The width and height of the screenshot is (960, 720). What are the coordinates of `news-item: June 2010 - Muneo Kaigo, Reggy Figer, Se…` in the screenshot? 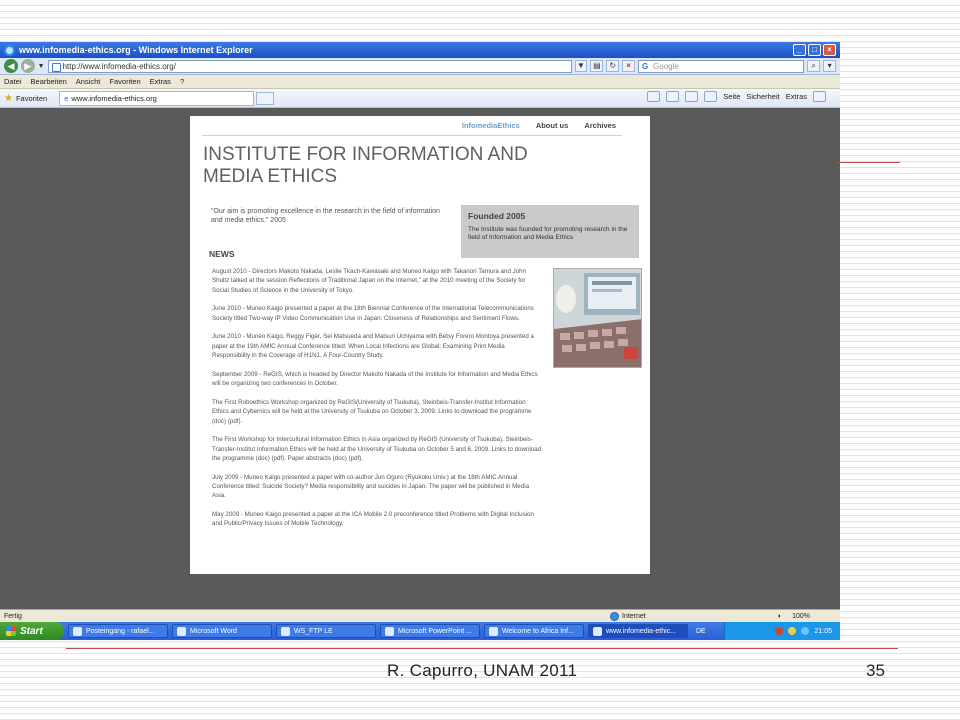 It's located at (373, 346).